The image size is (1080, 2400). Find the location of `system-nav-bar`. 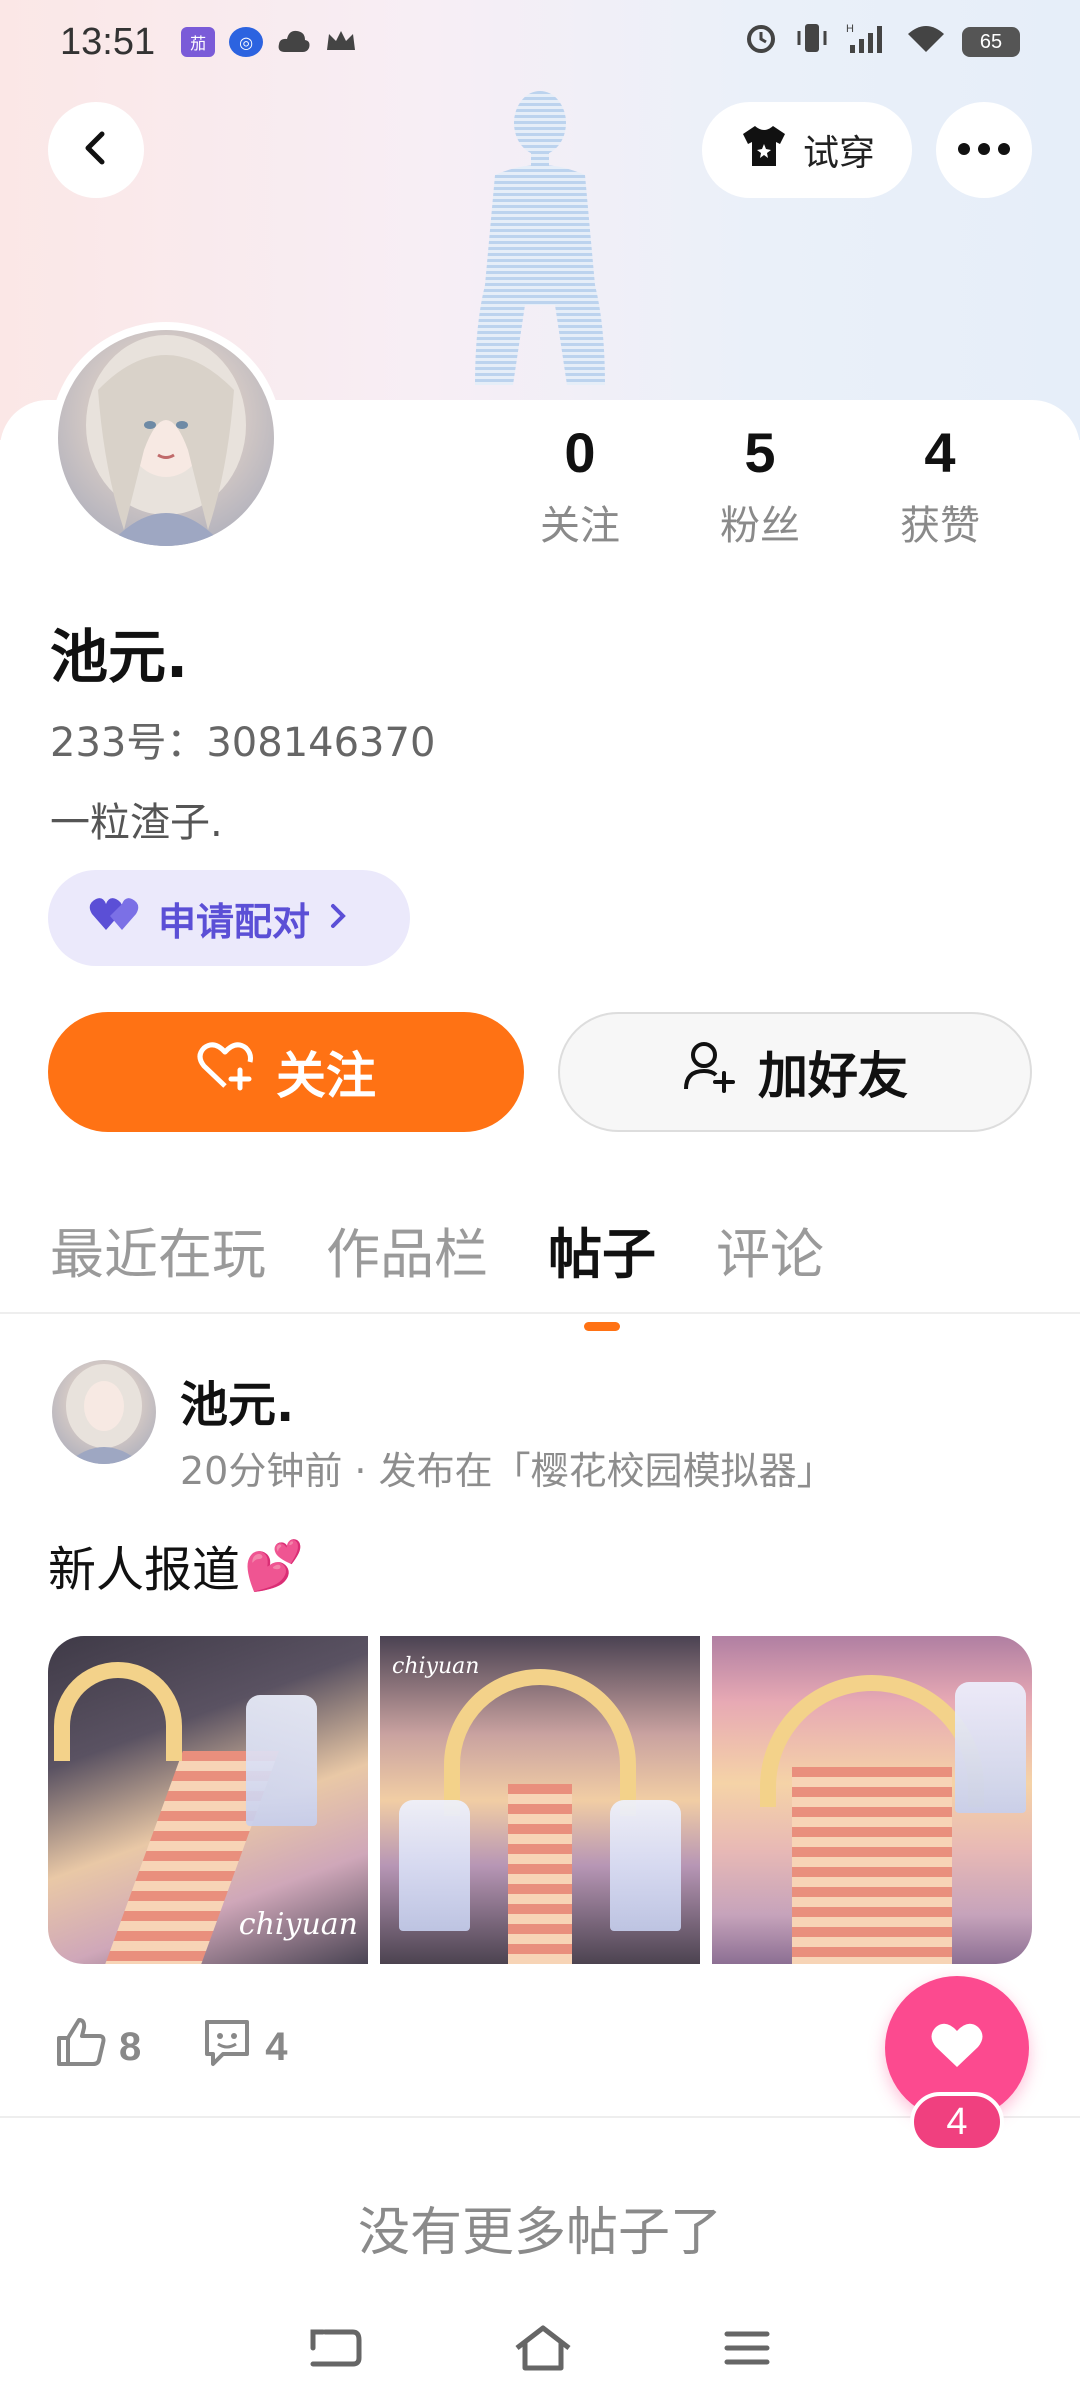

system-nav-bar is located at coordinates (540, 2350).